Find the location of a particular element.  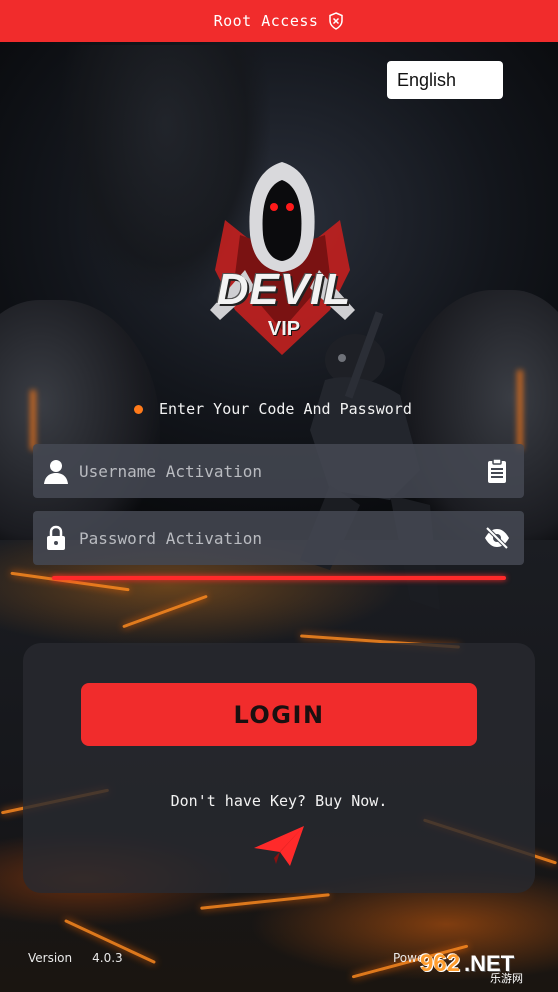

lava-glow-right is located at coordinates (520, 410).